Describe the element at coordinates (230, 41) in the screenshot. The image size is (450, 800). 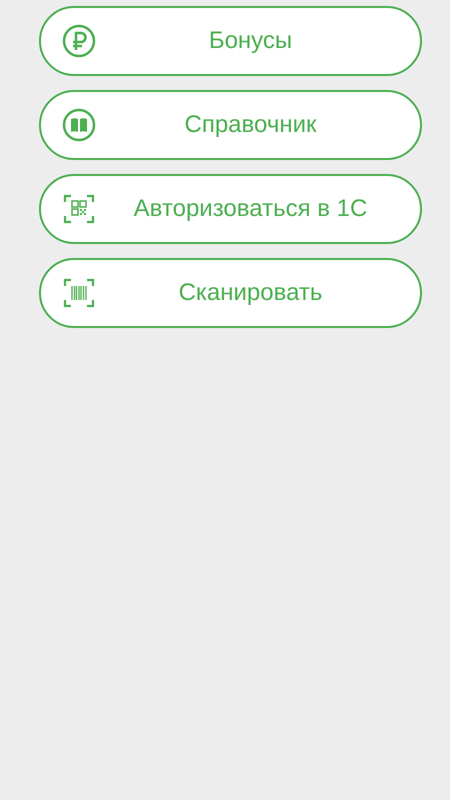
I see `menu-button: Бонусы` at that location.